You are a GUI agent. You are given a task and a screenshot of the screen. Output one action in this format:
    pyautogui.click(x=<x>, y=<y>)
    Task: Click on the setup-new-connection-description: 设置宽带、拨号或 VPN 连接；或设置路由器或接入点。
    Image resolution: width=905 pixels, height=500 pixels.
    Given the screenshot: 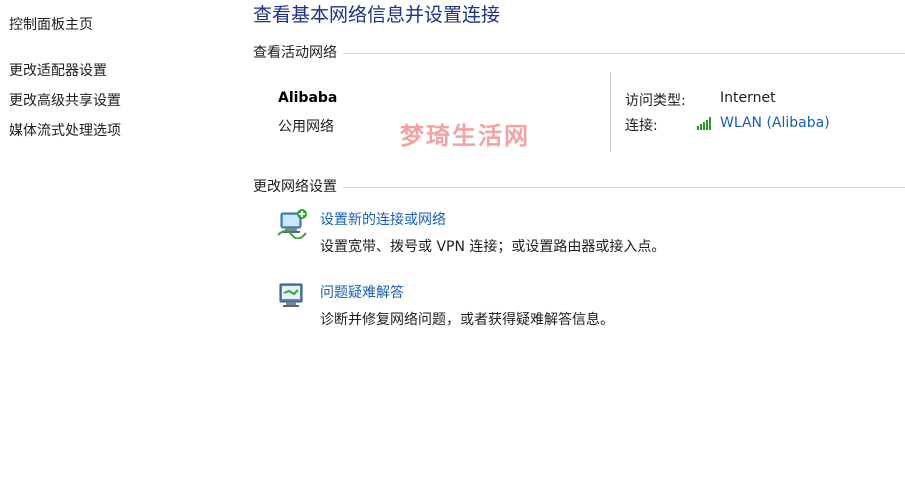 What is the action you would take?
    pyautogui.click(x=493, y=247)
    